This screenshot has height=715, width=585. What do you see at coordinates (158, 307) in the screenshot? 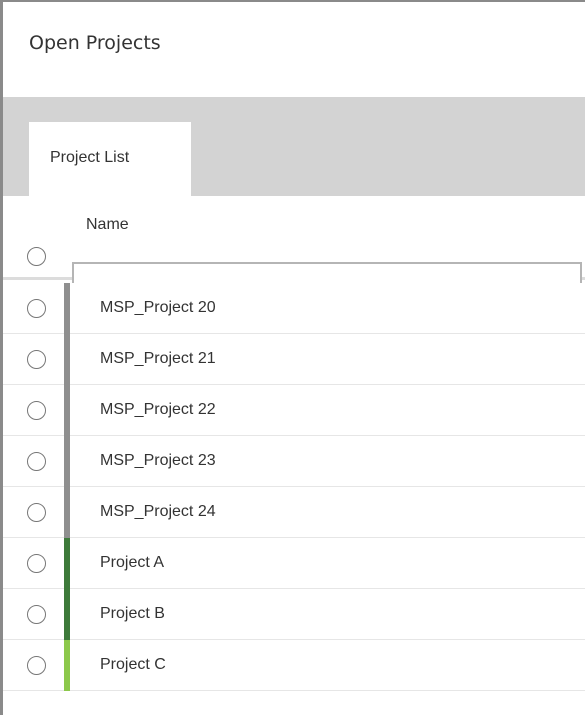
I see `project-name: MSP_Project 20` at bounding box center [158, 307].